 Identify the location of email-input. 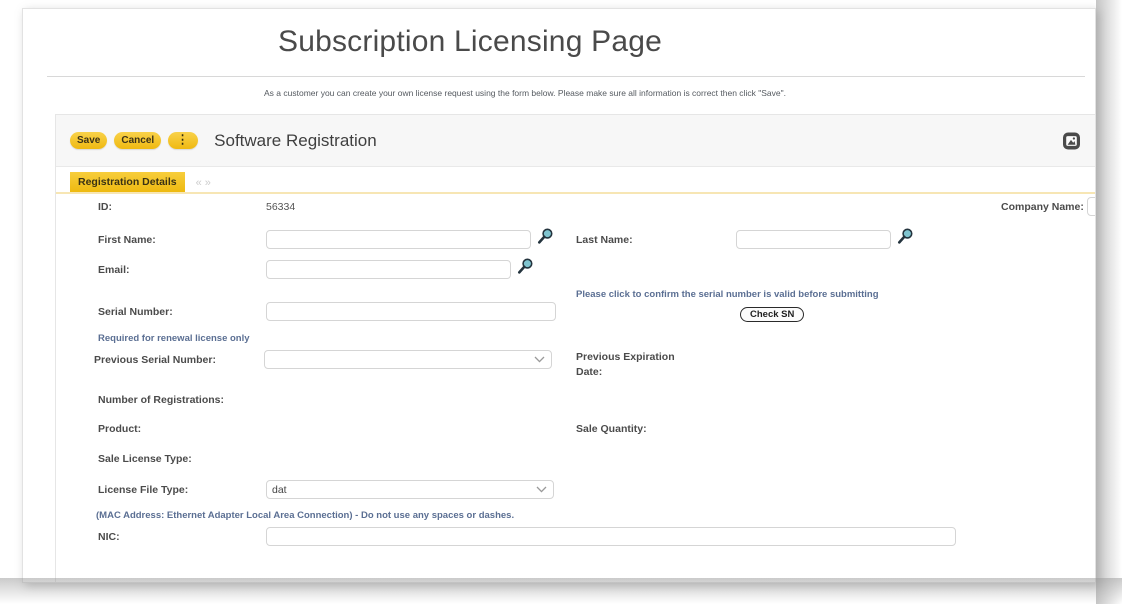
(388, 269).